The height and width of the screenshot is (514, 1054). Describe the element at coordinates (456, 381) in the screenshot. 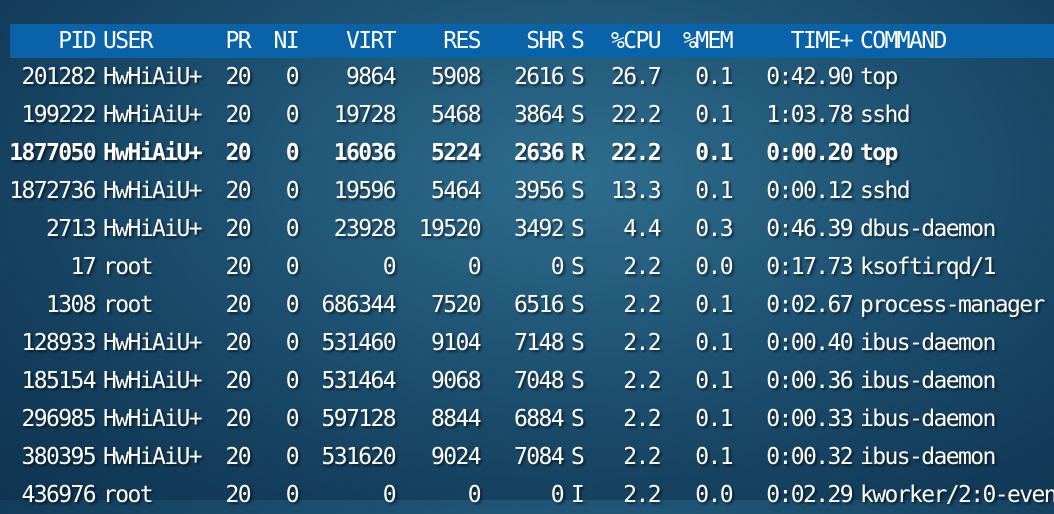

I see `process-res: 9068` at that location.